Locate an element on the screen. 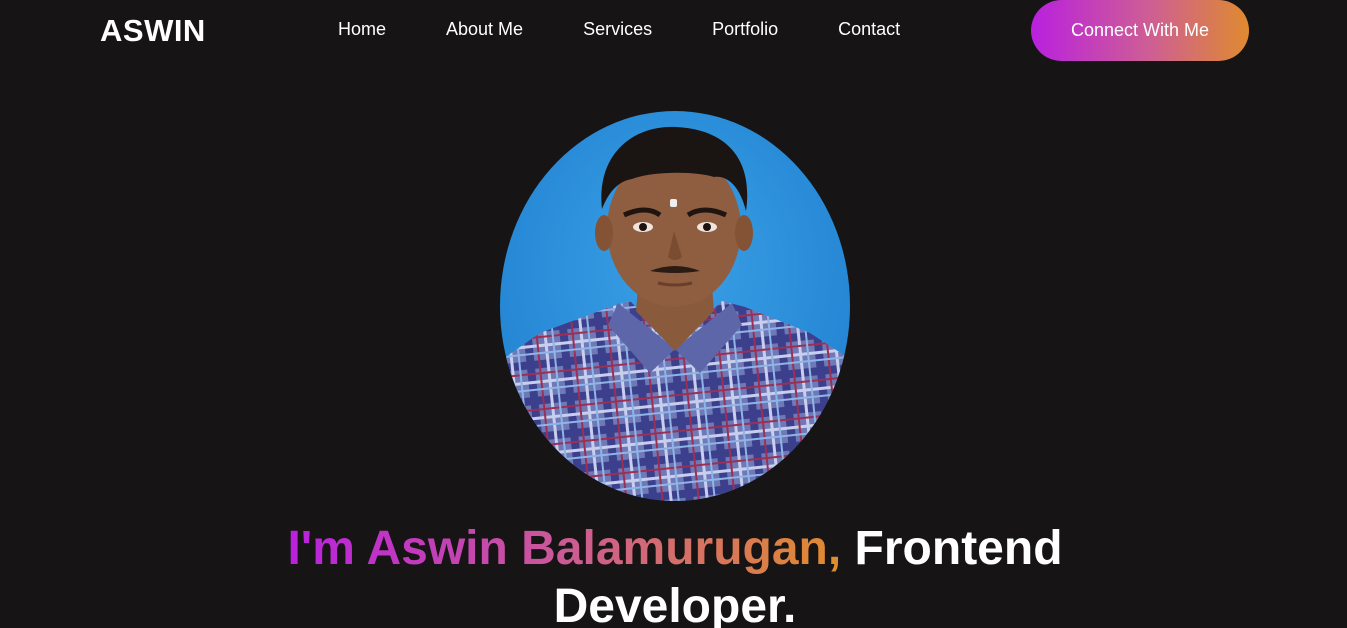 The height and width of the screenshot is (628, 1347). nav-link-services: Services is located at coordinates (617, 29).